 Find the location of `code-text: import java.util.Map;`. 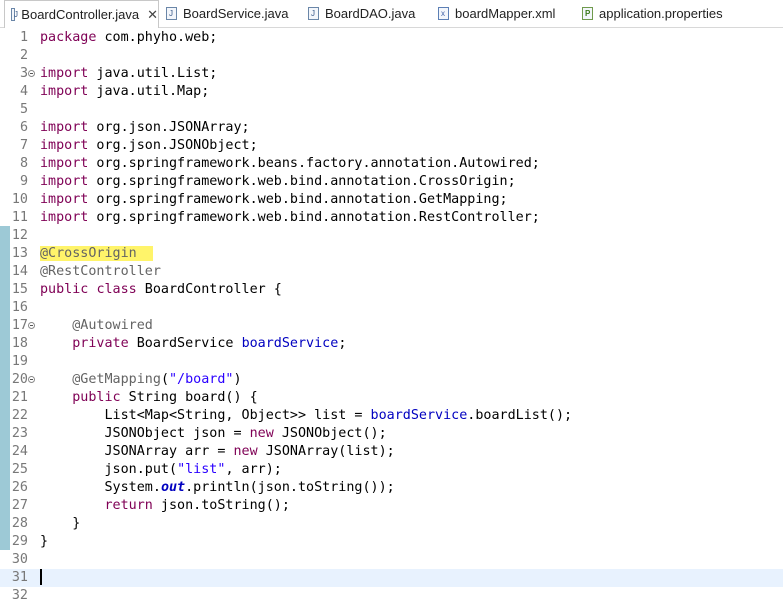

code-text: import java.util.Map; is located at coordinates (124, 92).